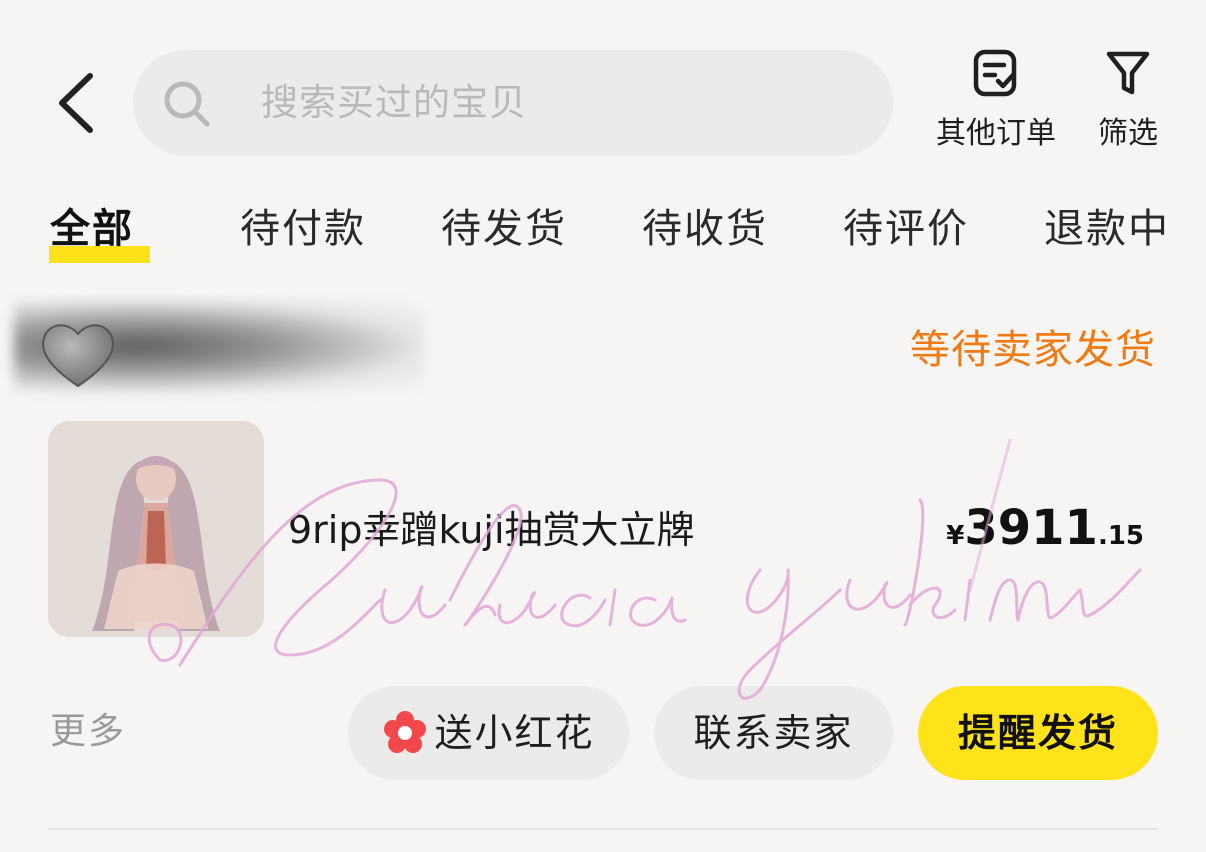 This screenshot has height=852, width=1206. What do you see at coordinates (906, 229) in the screenshot?
I see `tab-pending-review: 待评价` at bounding box center [906, 229].